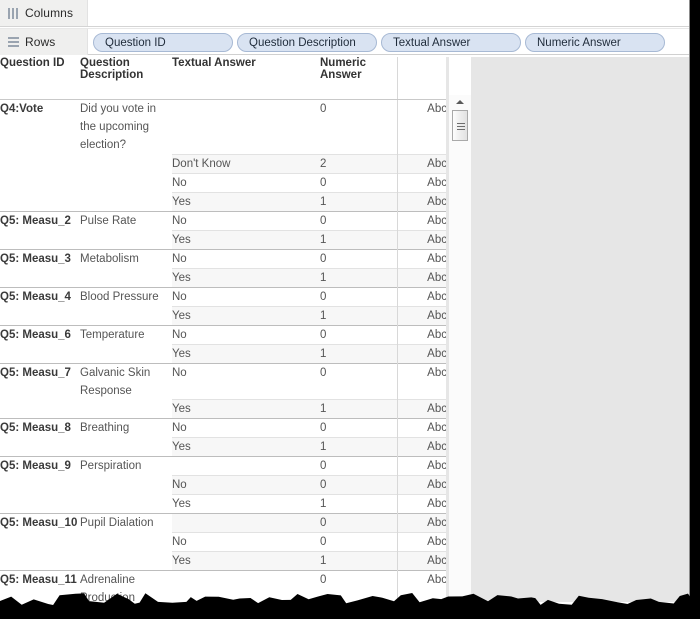 The height and width of the screenshot is (619, 700). I want to click on header-question-id: Question ID, so click(40, 78).